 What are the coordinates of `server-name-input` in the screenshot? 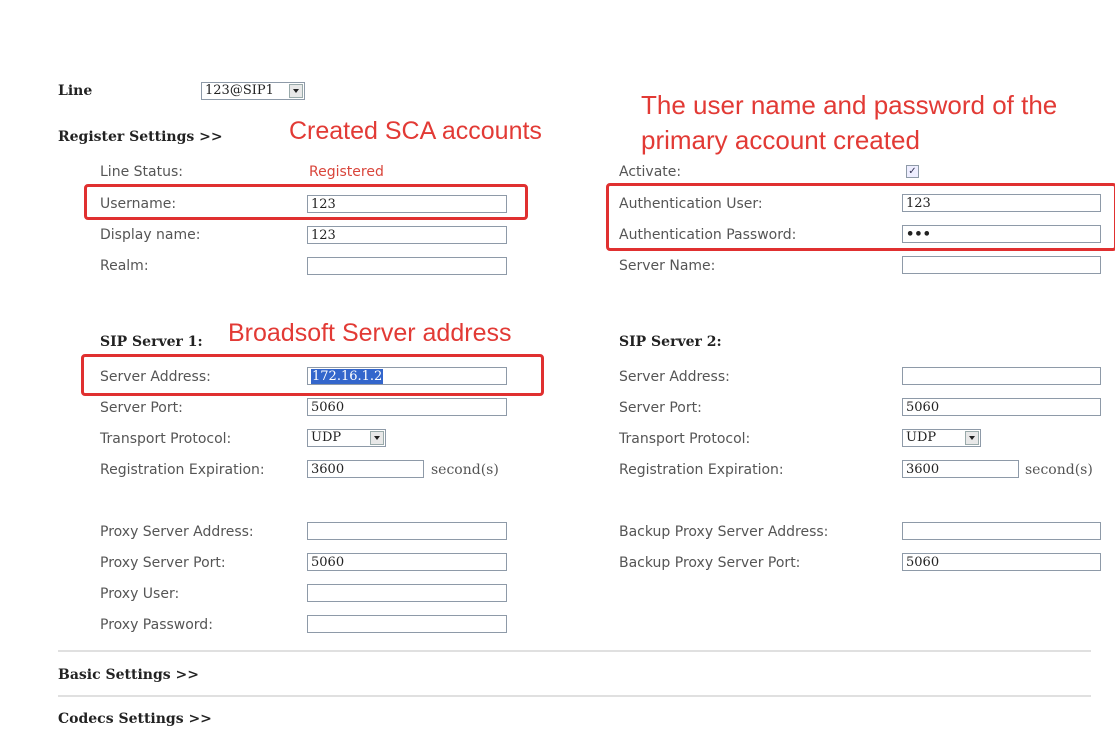 It's located at (1001, 265).